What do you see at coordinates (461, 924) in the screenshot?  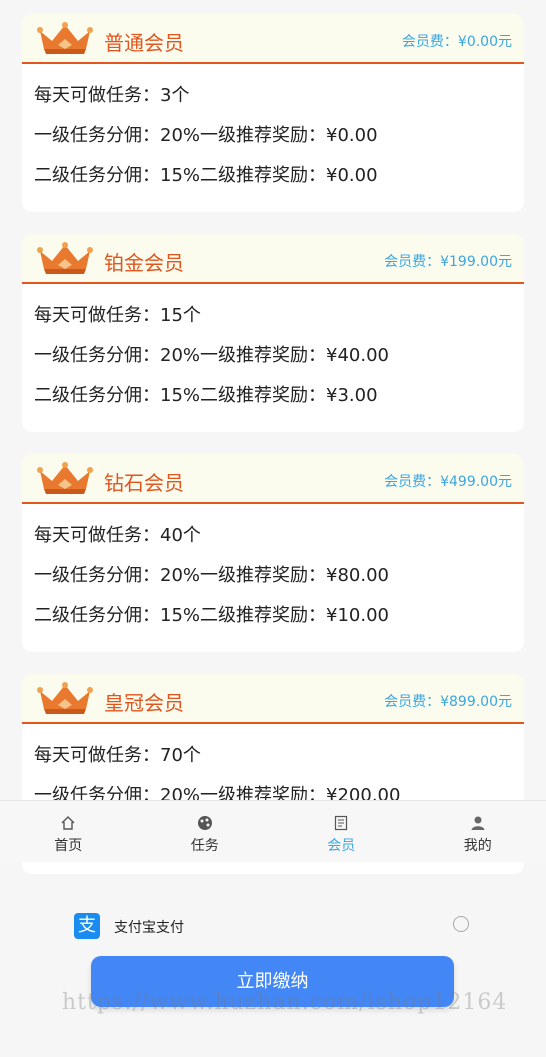 I see `payment-radio` at bounding box center [461, 924].